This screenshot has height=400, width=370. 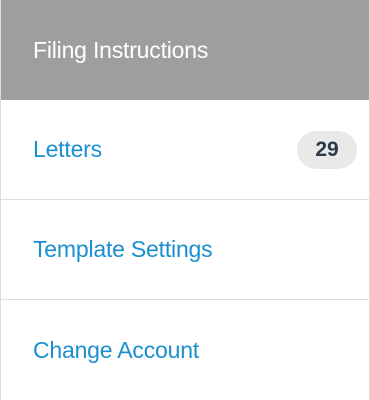 I want to click on menu-item-change-account-label: Change Account, so click(x=116, y=350).